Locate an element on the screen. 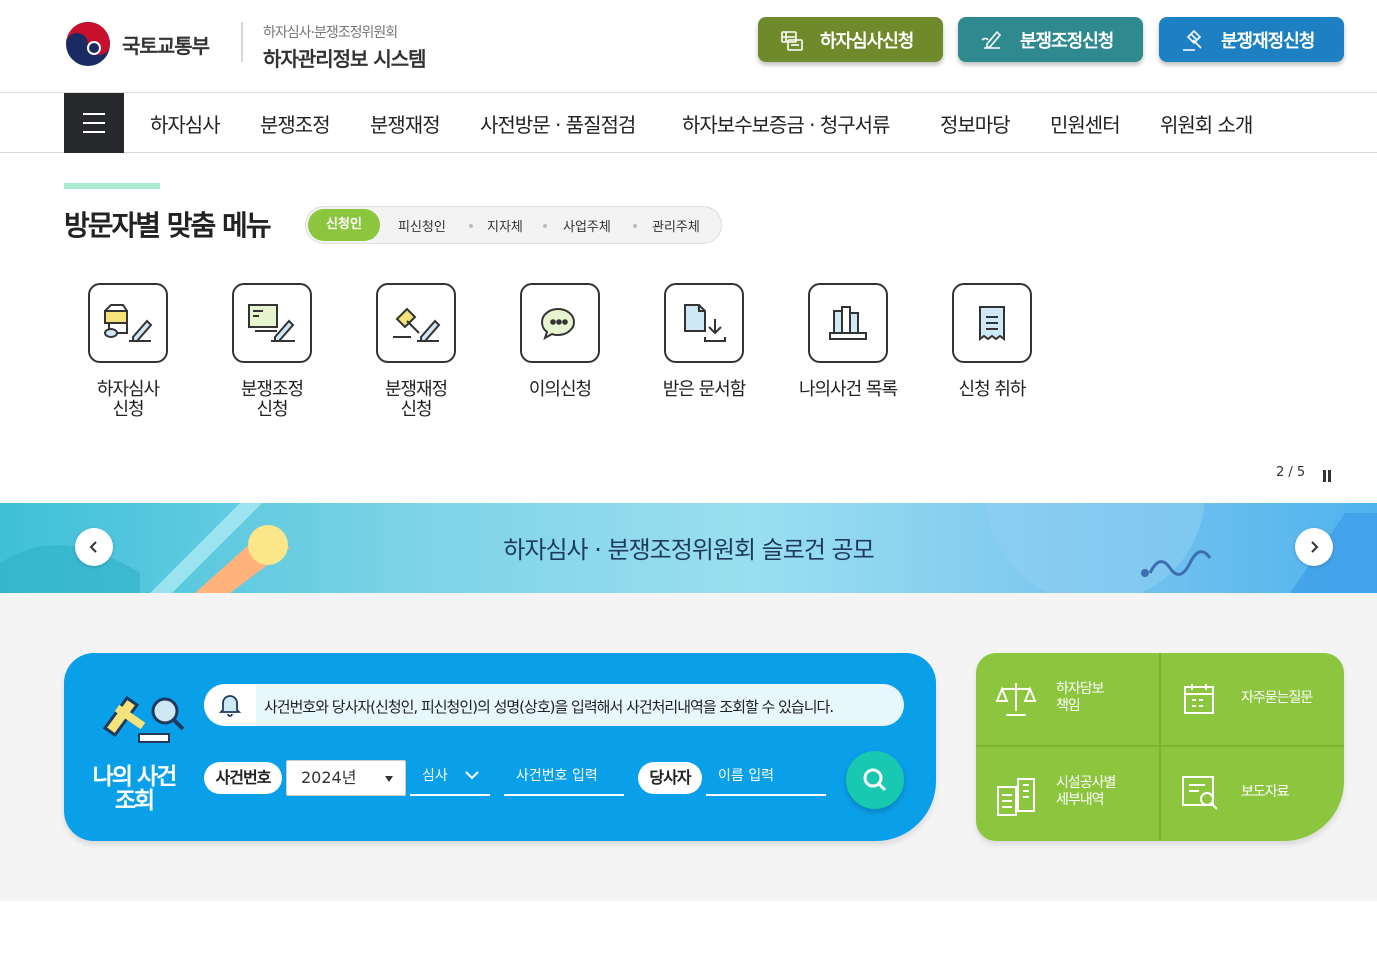 The width and height of the screenshot is (1377, 953). case-number-input: 사건번호 입력 is located at coordinates (564, 779).